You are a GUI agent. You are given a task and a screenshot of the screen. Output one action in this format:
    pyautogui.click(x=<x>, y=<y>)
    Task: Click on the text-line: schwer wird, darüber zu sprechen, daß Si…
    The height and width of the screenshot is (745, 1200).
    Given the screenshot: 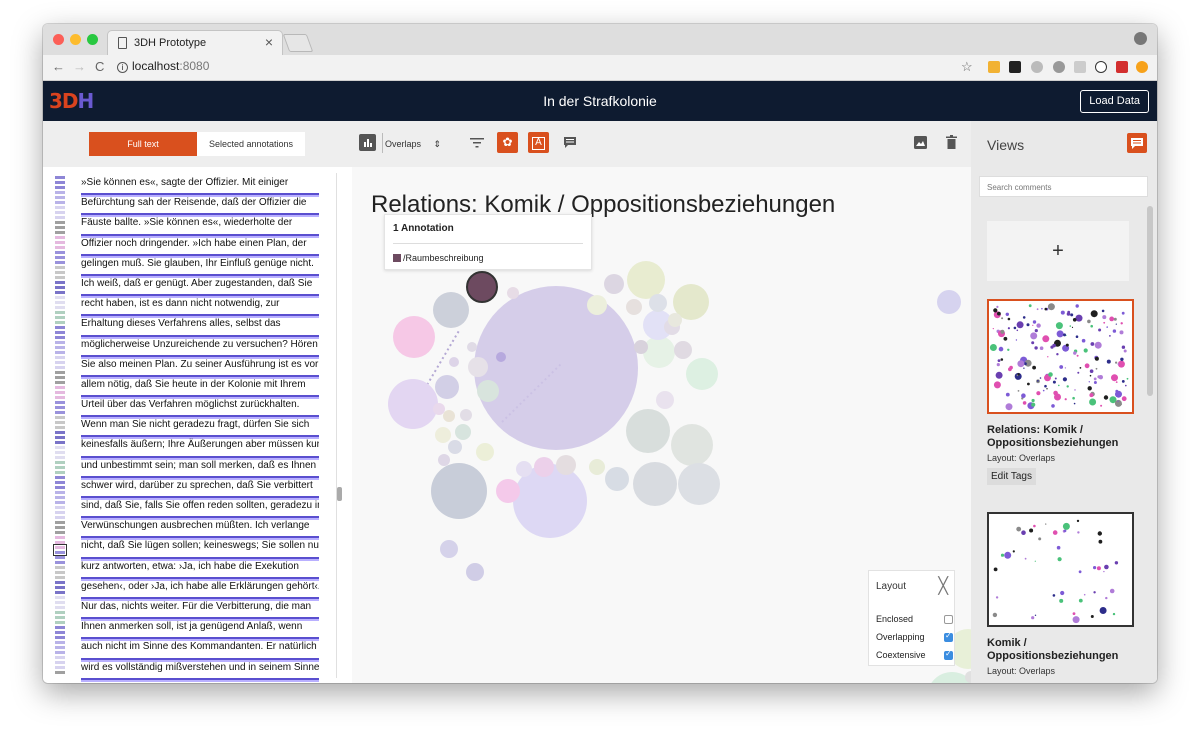 What is the action you would take?
    pyautogui.click(x=200, y=488)
    